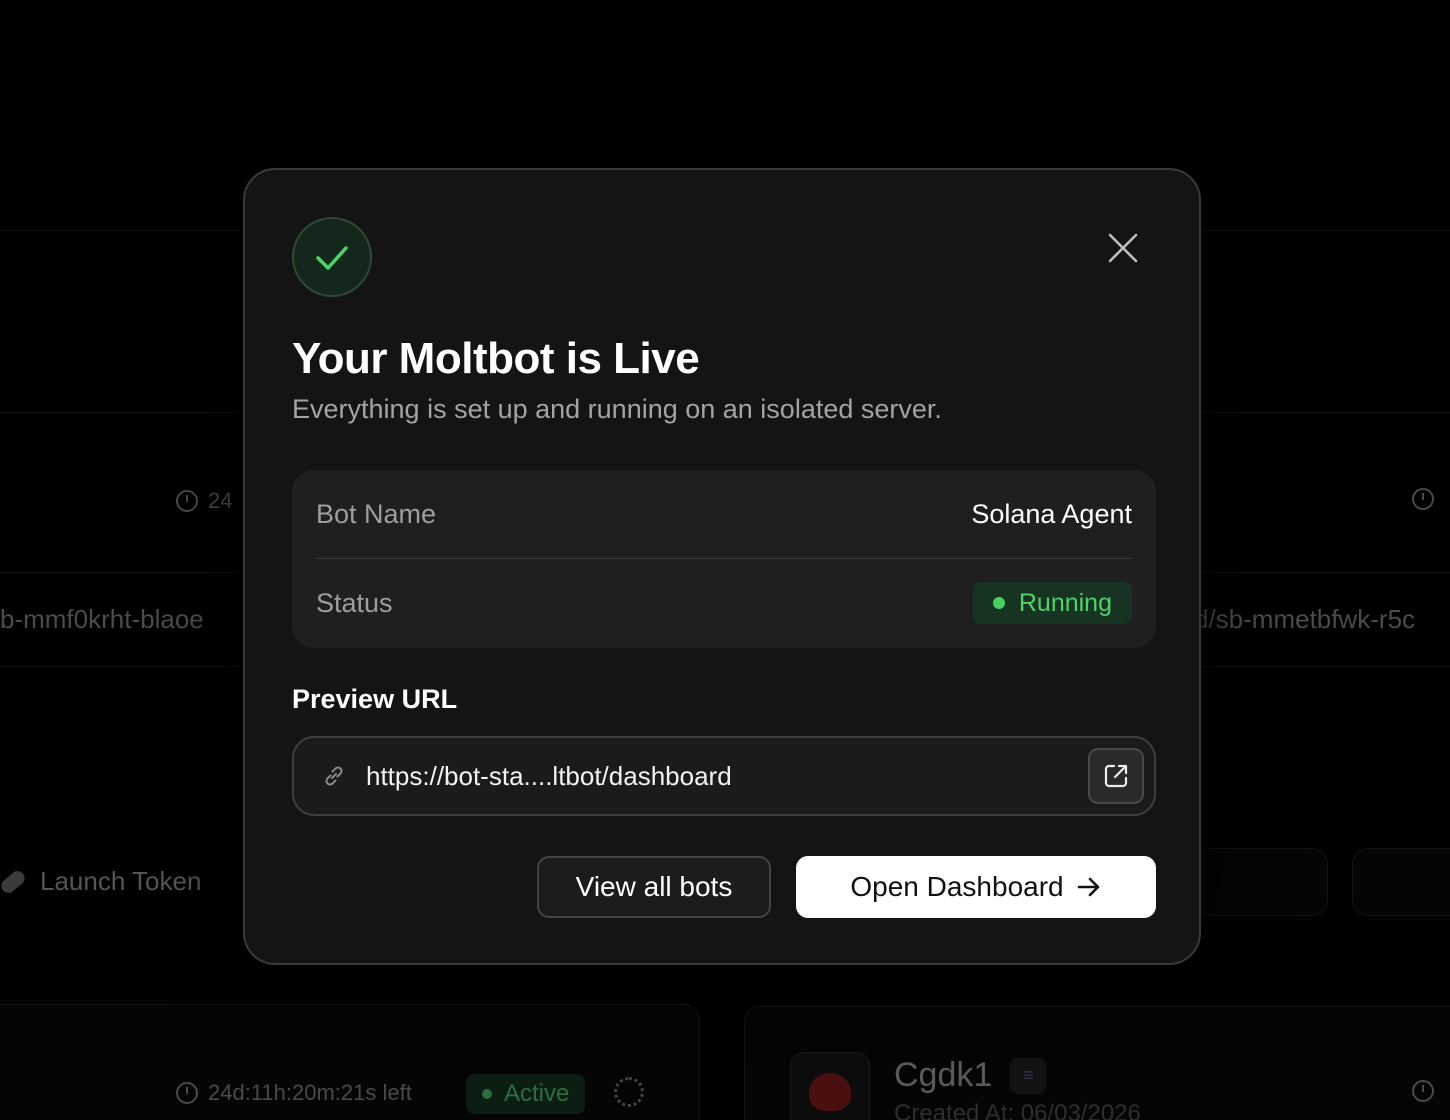 The height and width of the screenshot is (1120, 1450). I want to click on status-badge: Running, so click(1052, 603).